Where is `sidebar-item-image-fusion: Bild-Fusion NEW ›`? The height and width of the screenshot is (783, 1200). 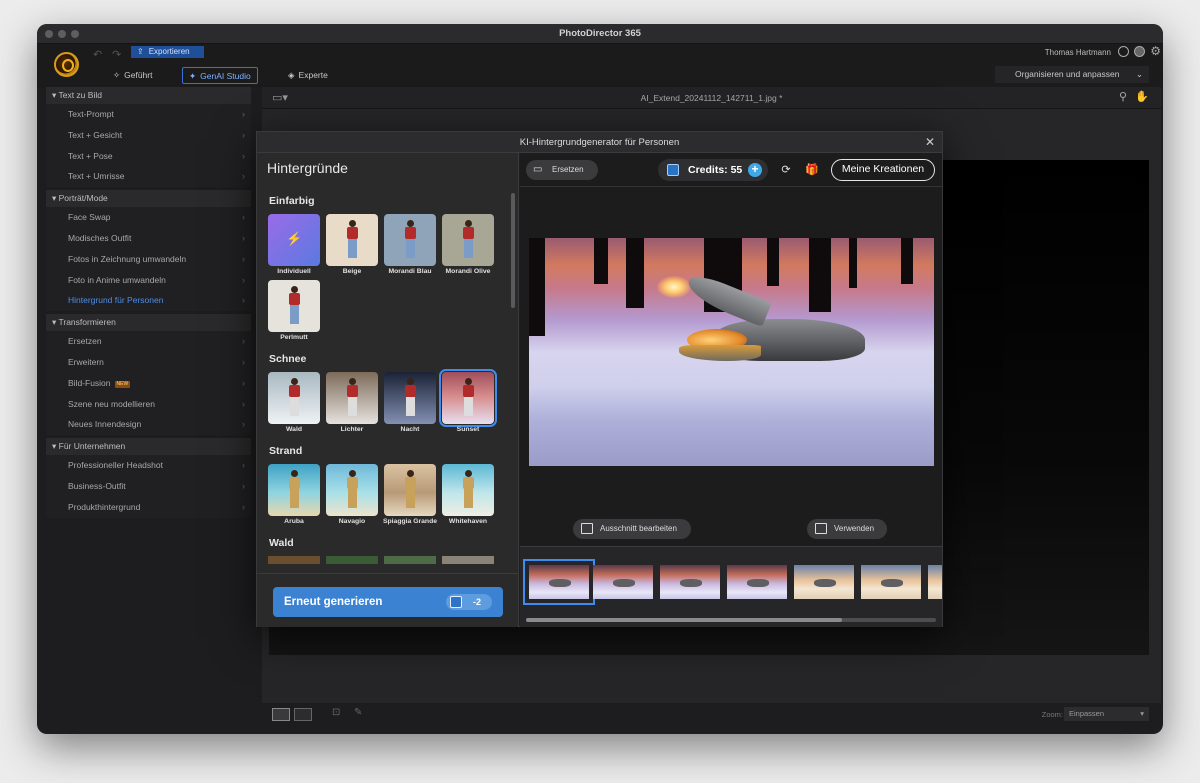 sidebar-item-image-fusion: Bild-Fusion NEW › is located at coordinates (148, 383).